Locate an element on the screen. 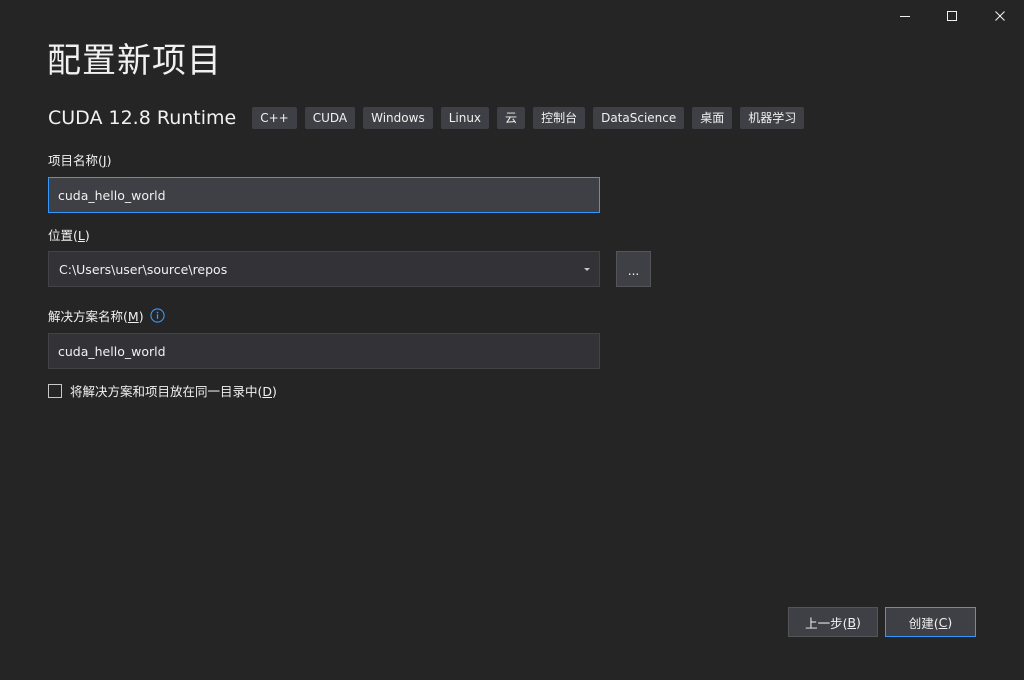  tag-desktop: 桌面 is located at coordinates (712, 118).